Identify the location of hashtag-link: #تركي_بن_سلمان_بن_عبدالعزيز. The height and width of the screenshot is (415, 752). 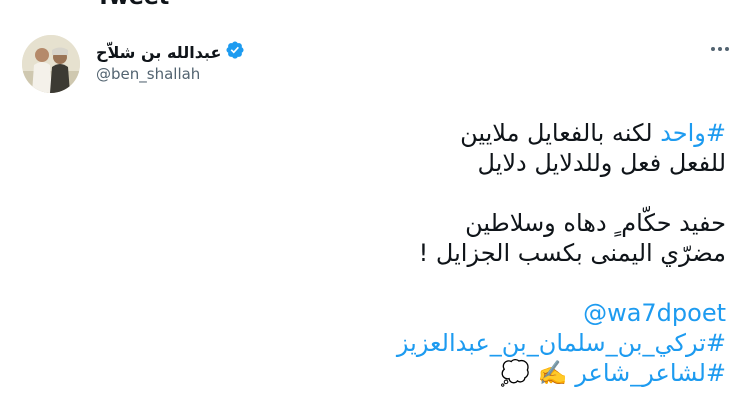
(561, 343).